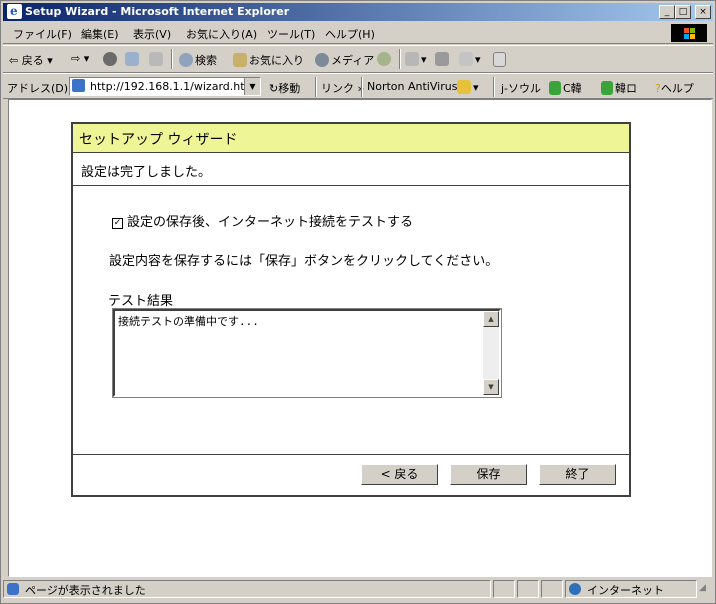 This screenshot has height=604, width=716. I want to click on globe-icon, so click(576, 588).